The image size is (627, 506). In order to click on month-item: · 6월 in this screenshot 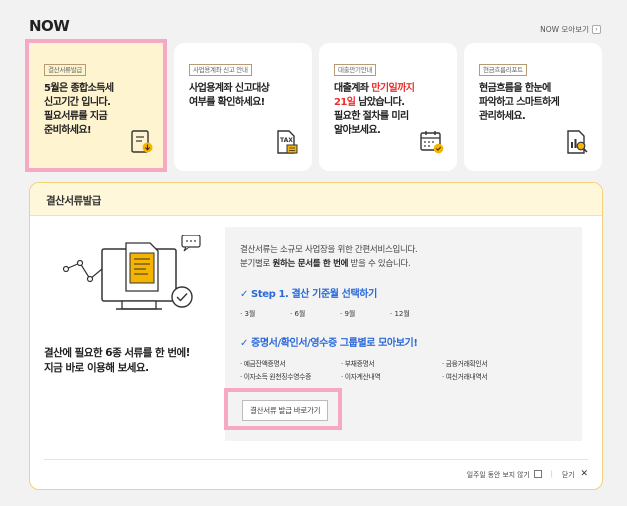, I will do `click(298, 314)`.